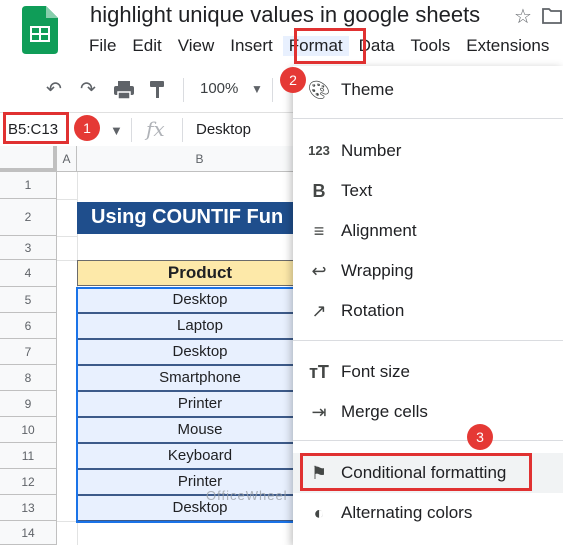  Describe the element at coordinates (124, 90) in the screenshot. I see `print-icon` at that location.